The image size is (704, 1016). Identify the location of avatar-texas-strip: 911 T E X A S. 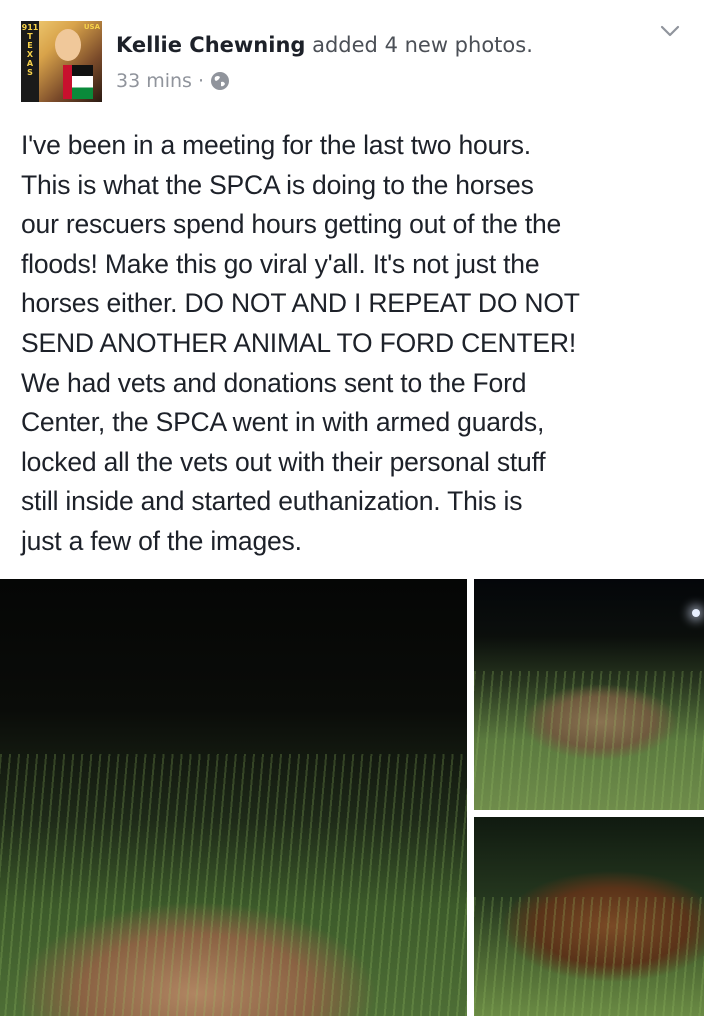
(30, 61).